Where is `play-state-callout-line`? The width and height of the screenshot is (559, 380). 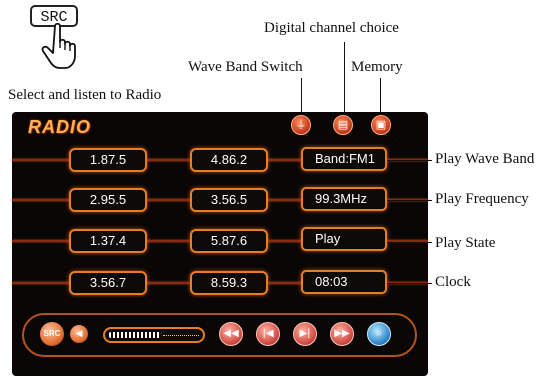
play-state-callout-line is located at coordinates (409, 242).